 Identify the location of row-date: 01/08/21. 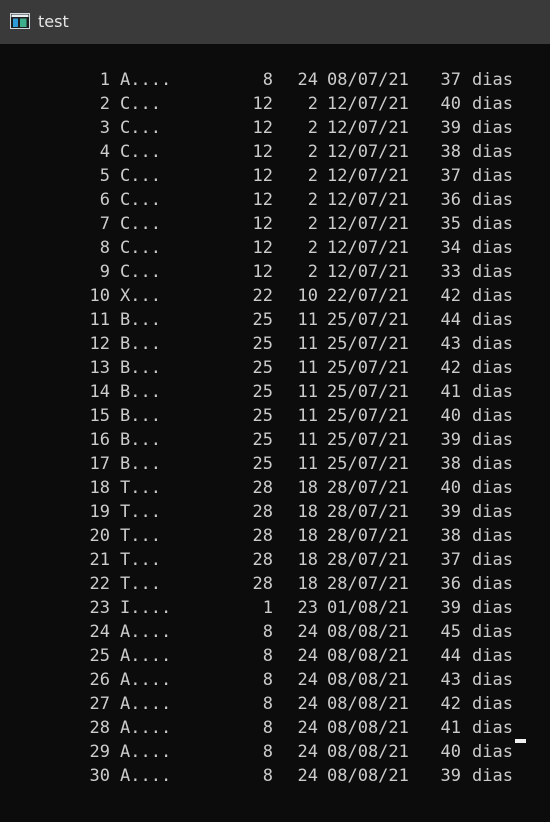
(368, 608).